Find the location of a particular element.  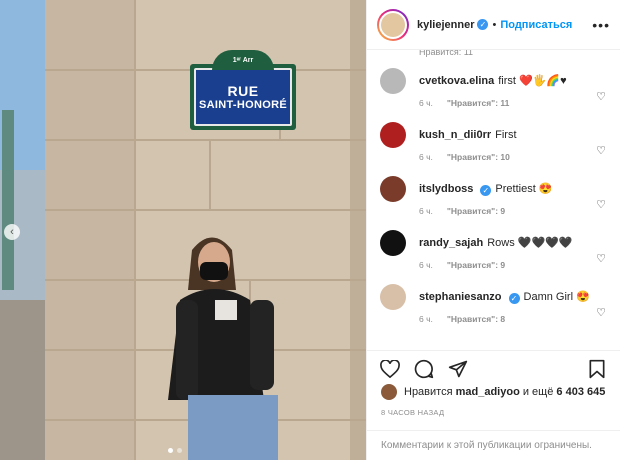

likes-prefix: Нравится is located at coordinates (428, 392).